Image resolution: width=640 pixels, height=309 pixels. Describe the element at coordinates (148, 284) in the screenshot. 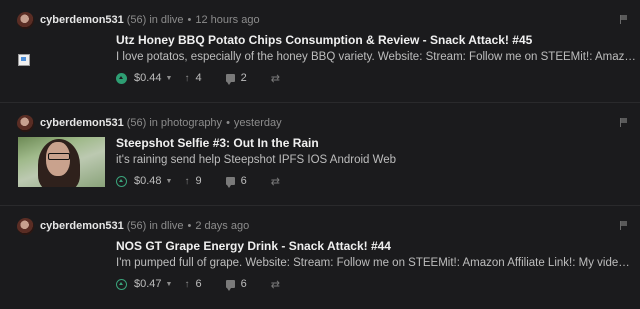

I see `payout-value: $0.47` at that location.